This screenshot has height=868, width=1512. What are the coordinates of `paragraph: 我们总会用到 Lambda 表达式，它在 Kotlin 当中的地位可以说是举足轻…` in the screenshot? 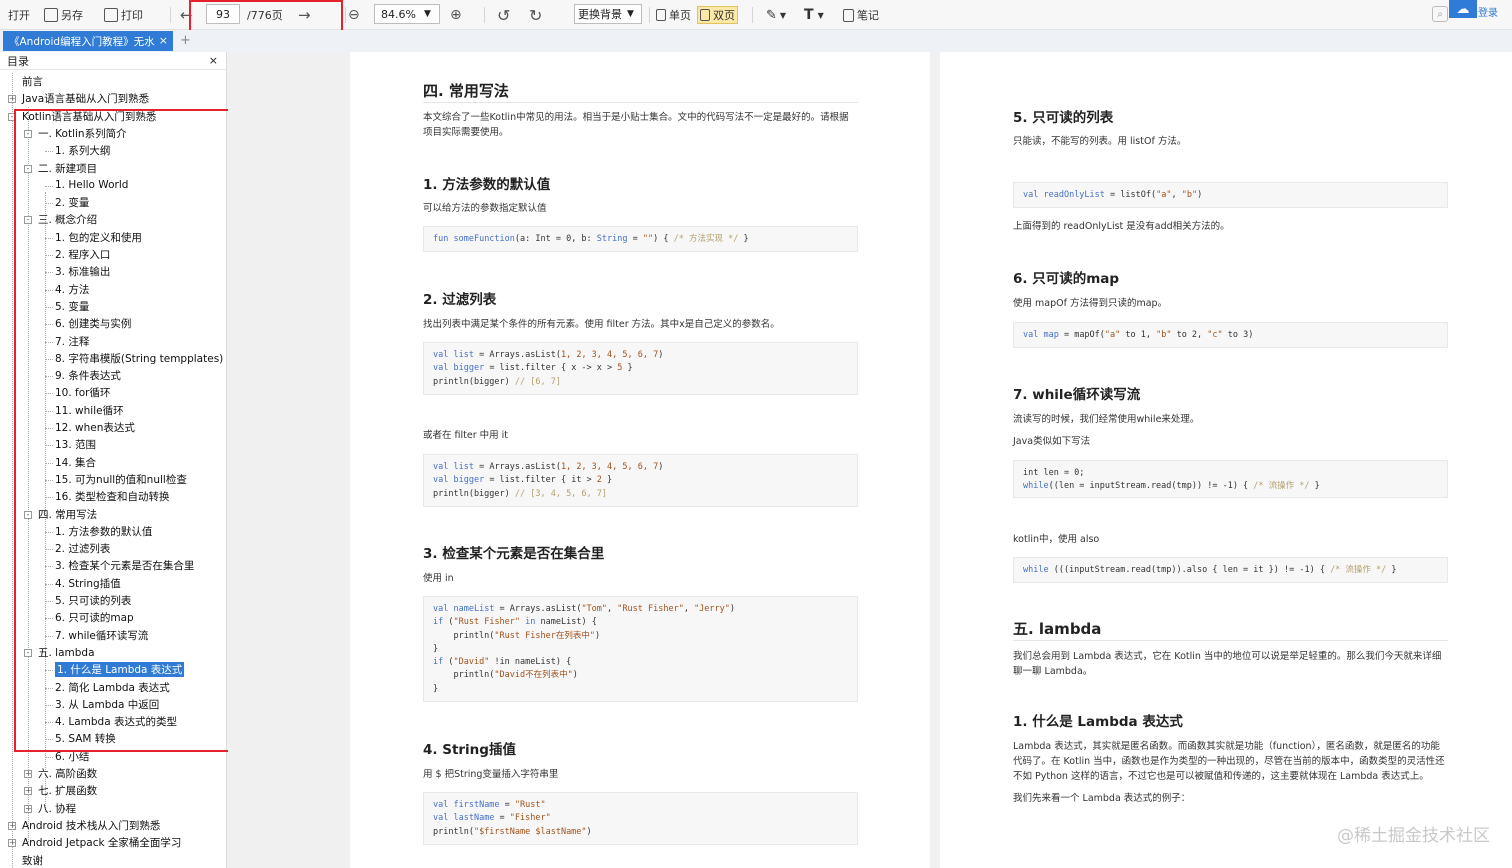 It's located at (1227, 664).